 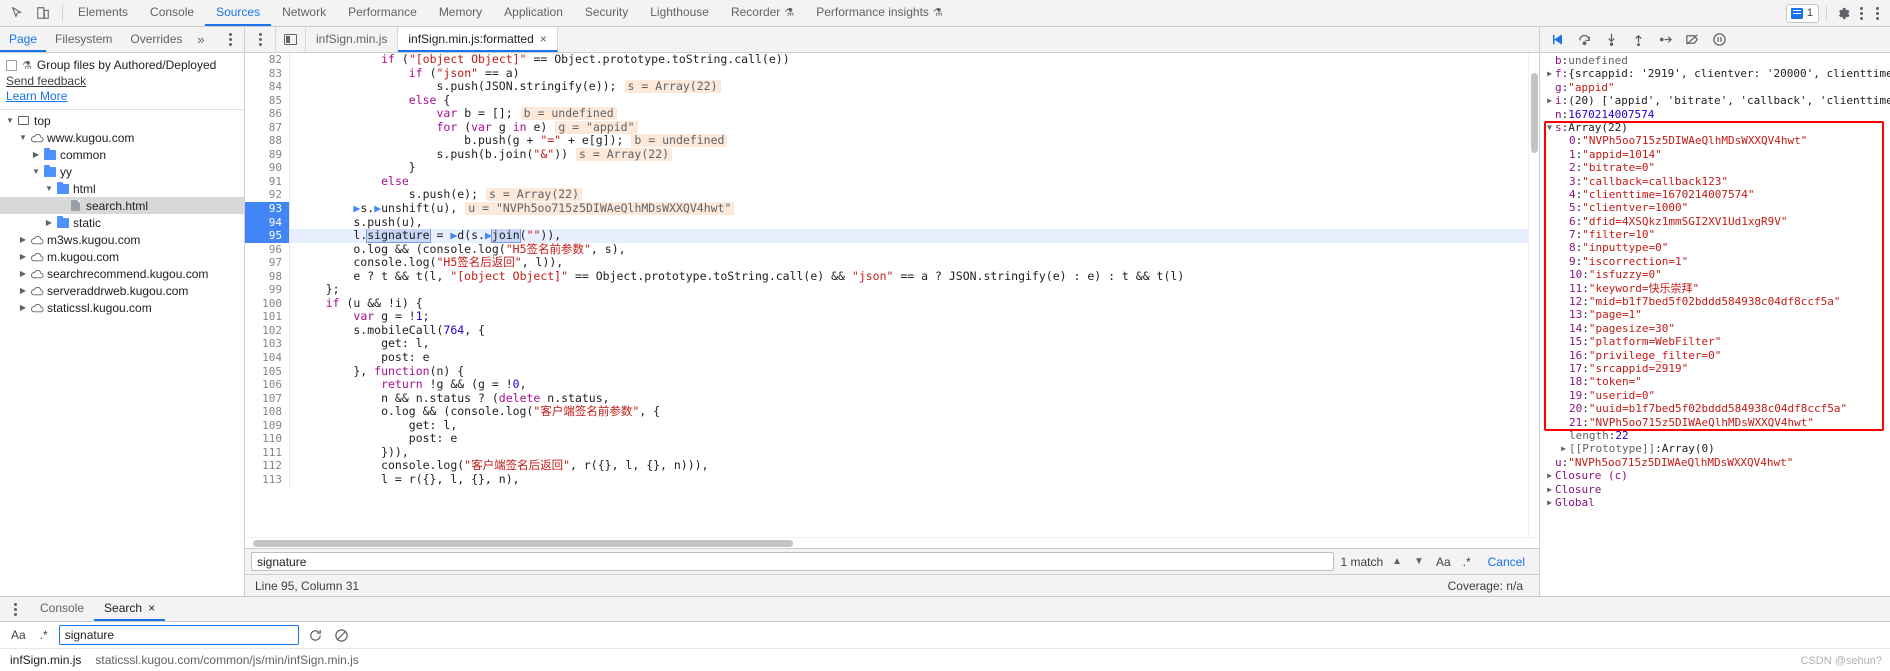 I want to click on gear-icon, so click(x=1843, y=13).